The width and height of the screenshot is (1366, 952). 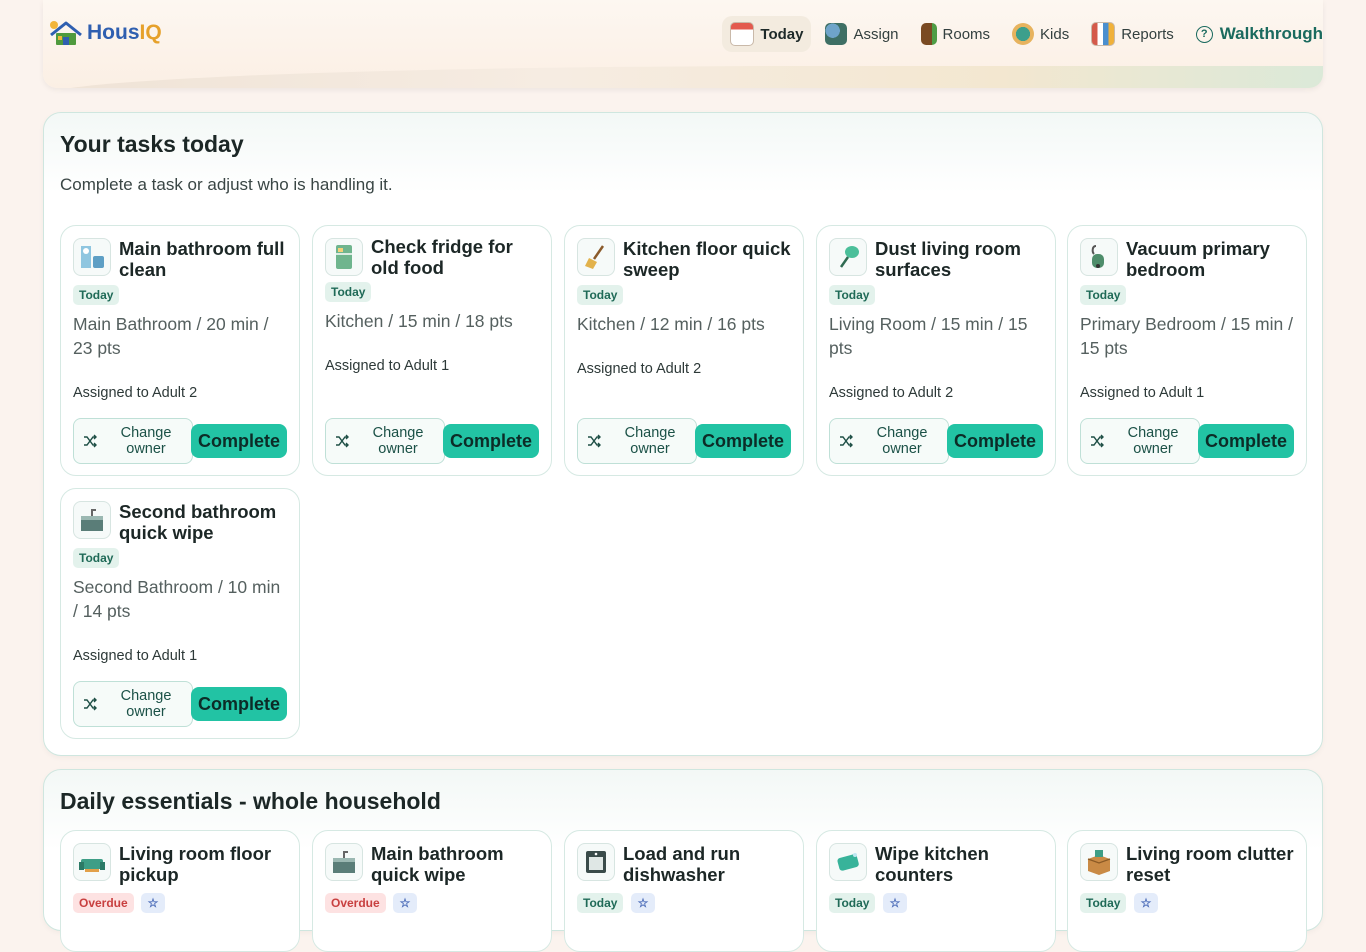 I want to click on sponge-icon, so click(x=848, y=862).